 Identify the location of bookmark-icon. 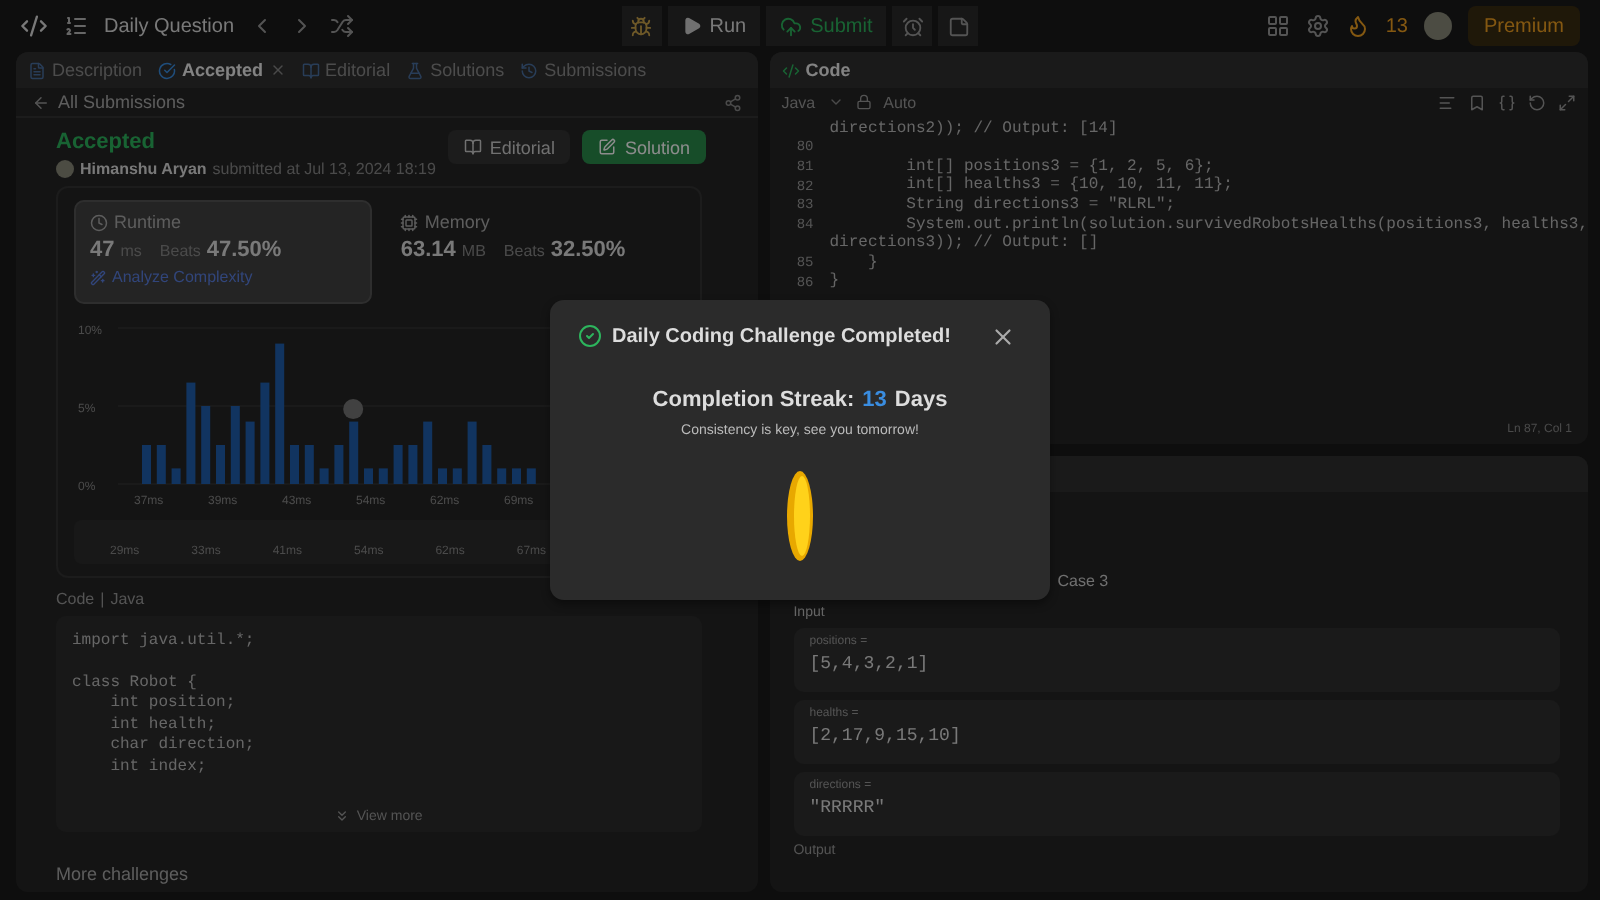
(1477, 102).